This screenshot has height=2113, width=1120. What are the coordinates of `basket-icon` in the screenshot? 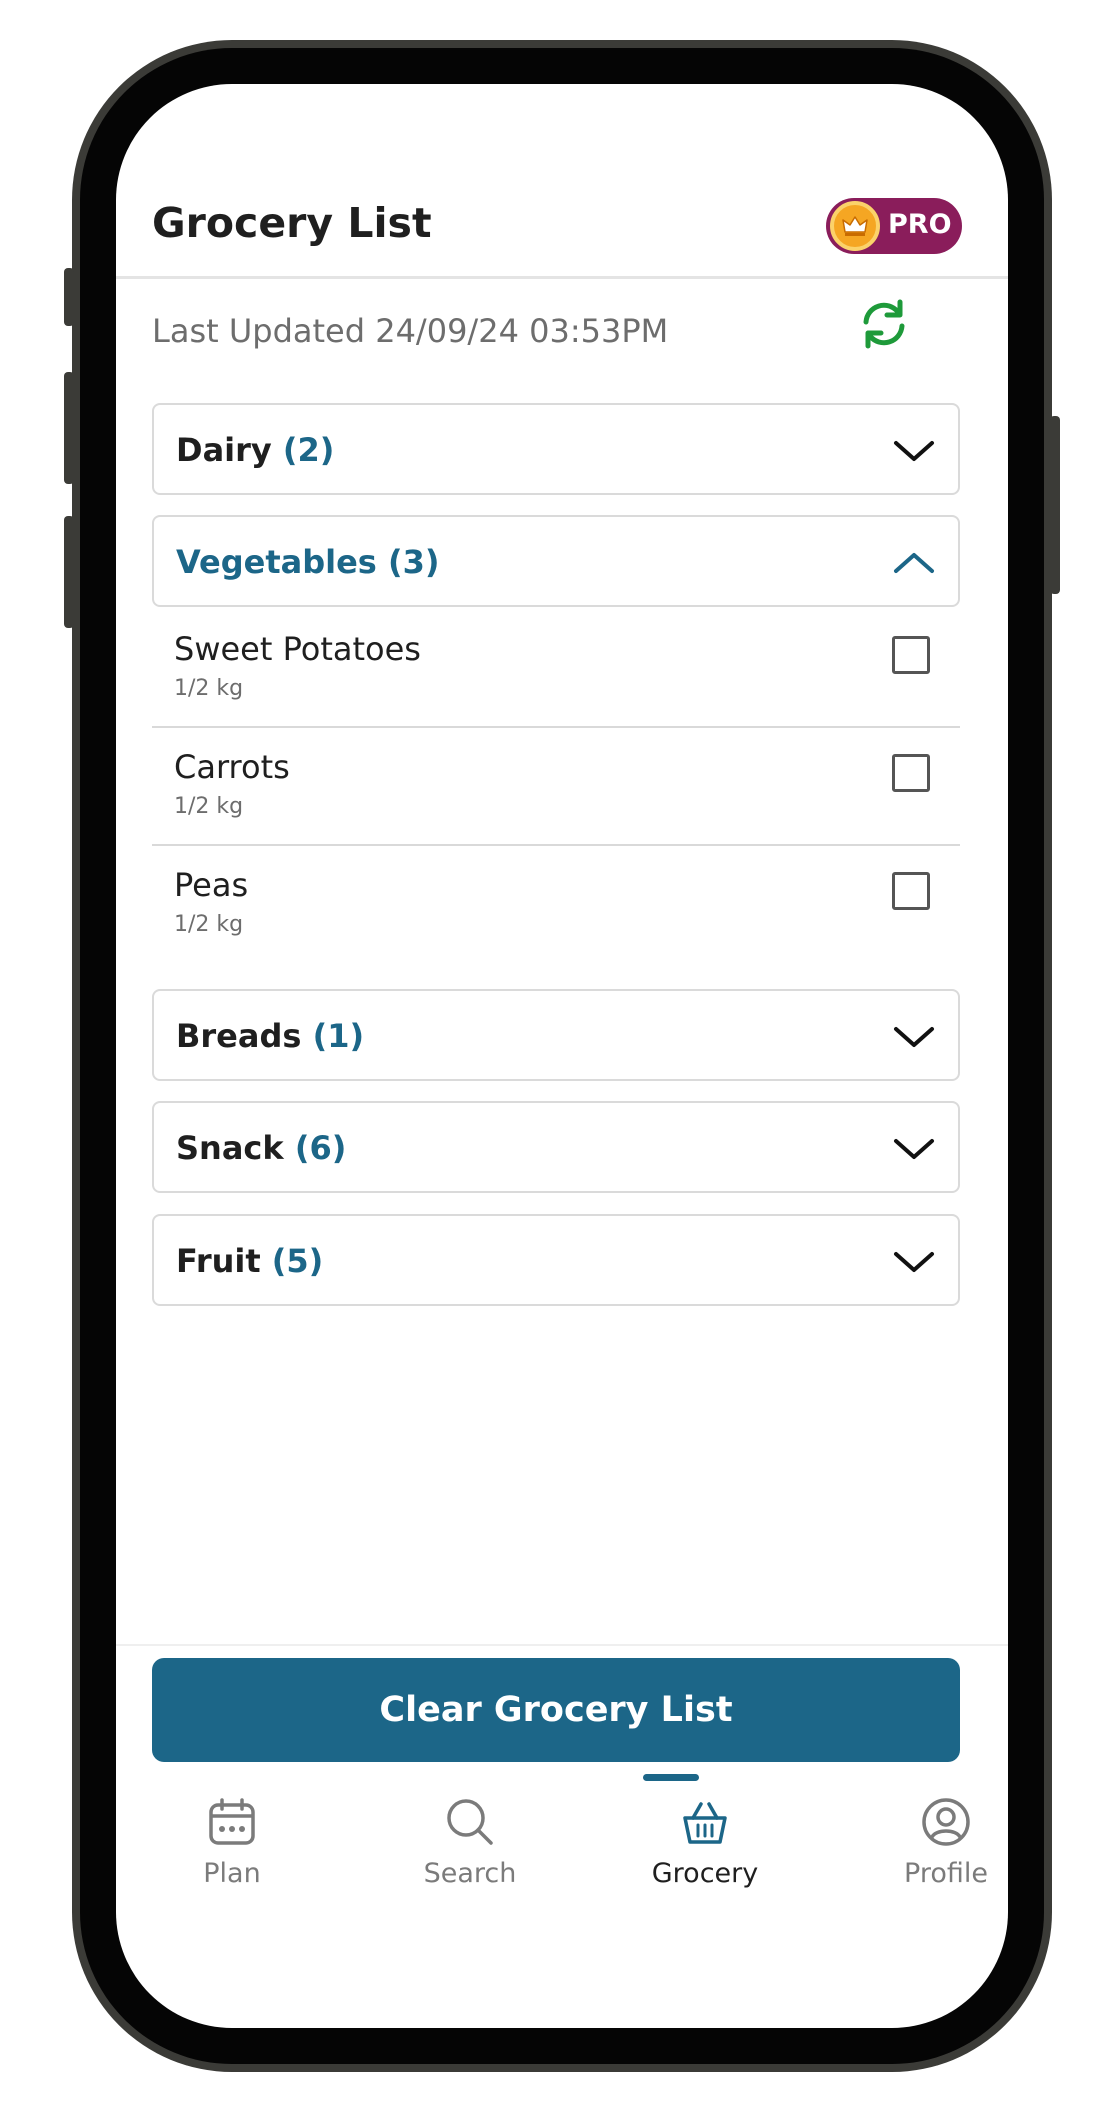 It's located at (705, 1823).